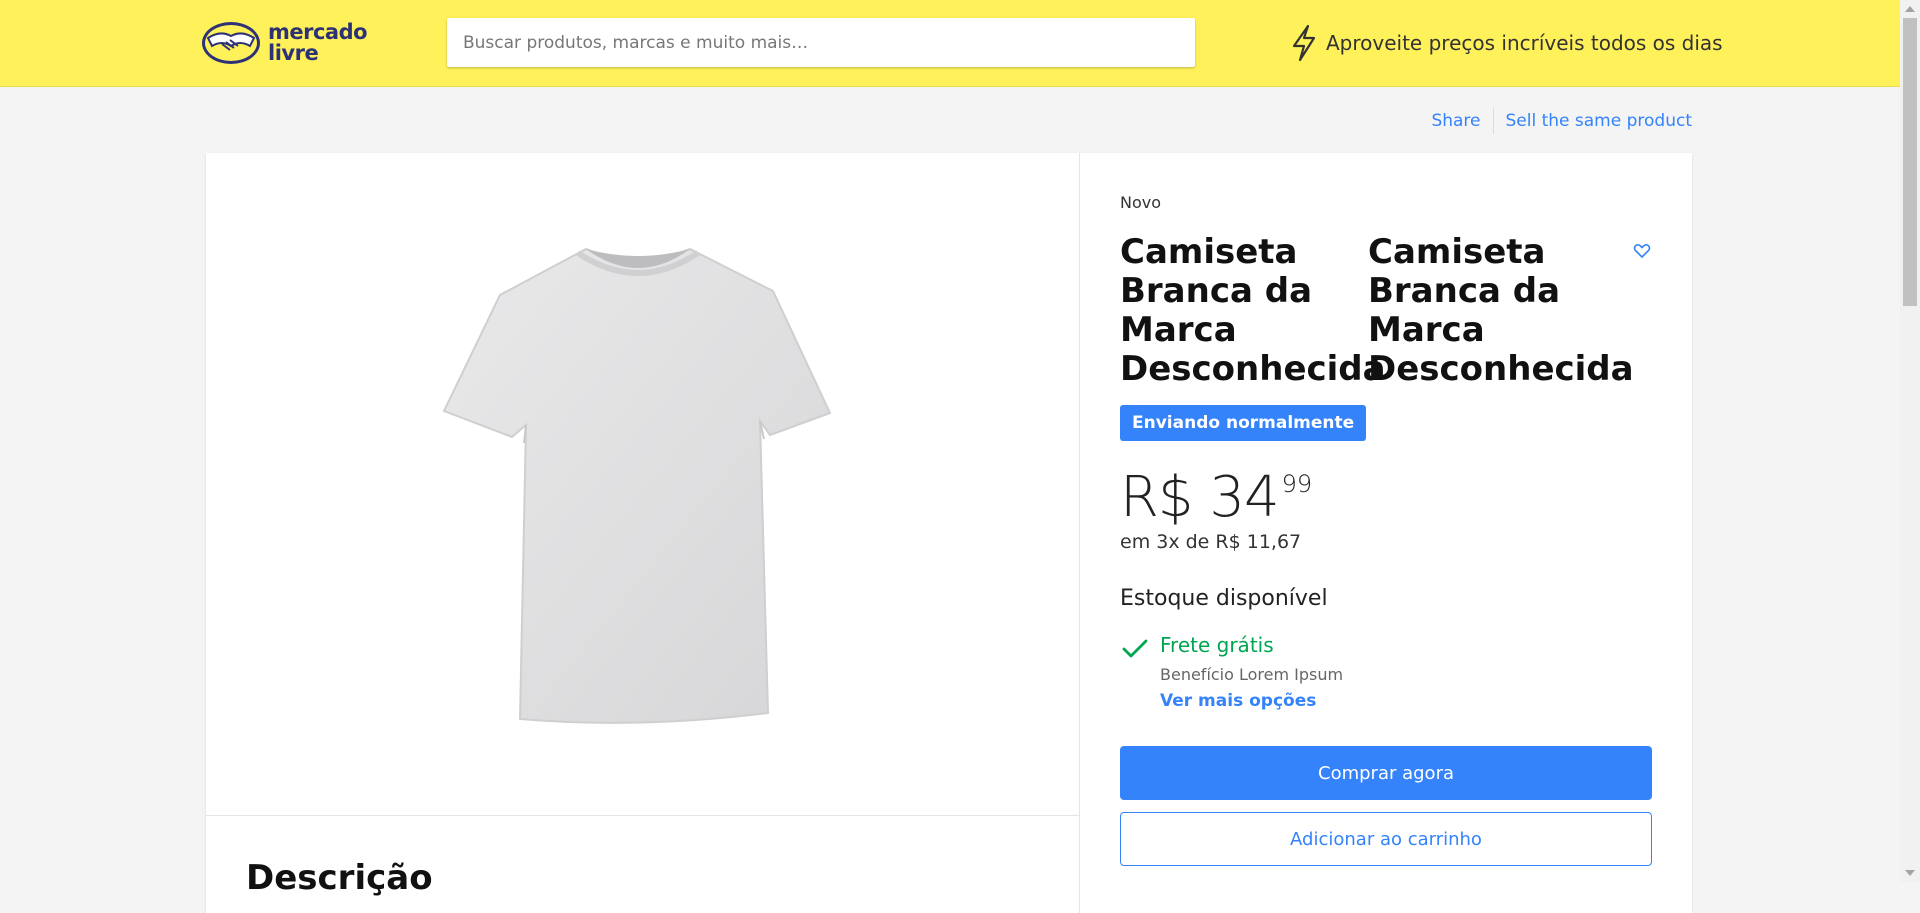 The height and width of the screenshot is (913, 1920). Describe the element at coordinates (1386, 839) in the screenshot. I see `add-to-cart-button: Adicionar ao carrinho` at that location.